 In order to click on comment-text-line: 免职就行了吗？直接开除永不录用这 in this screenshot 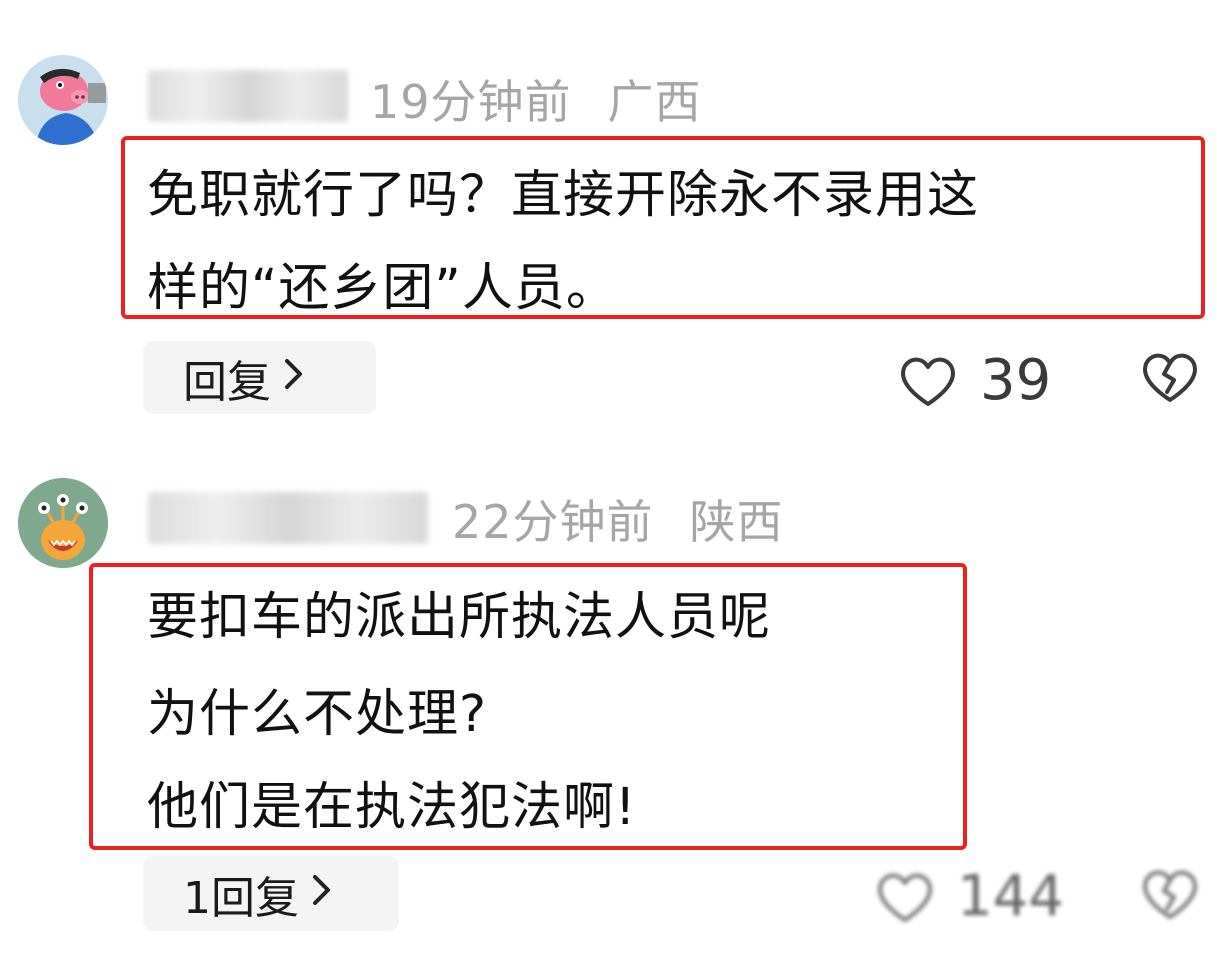, I will do `click(563, 195)`.